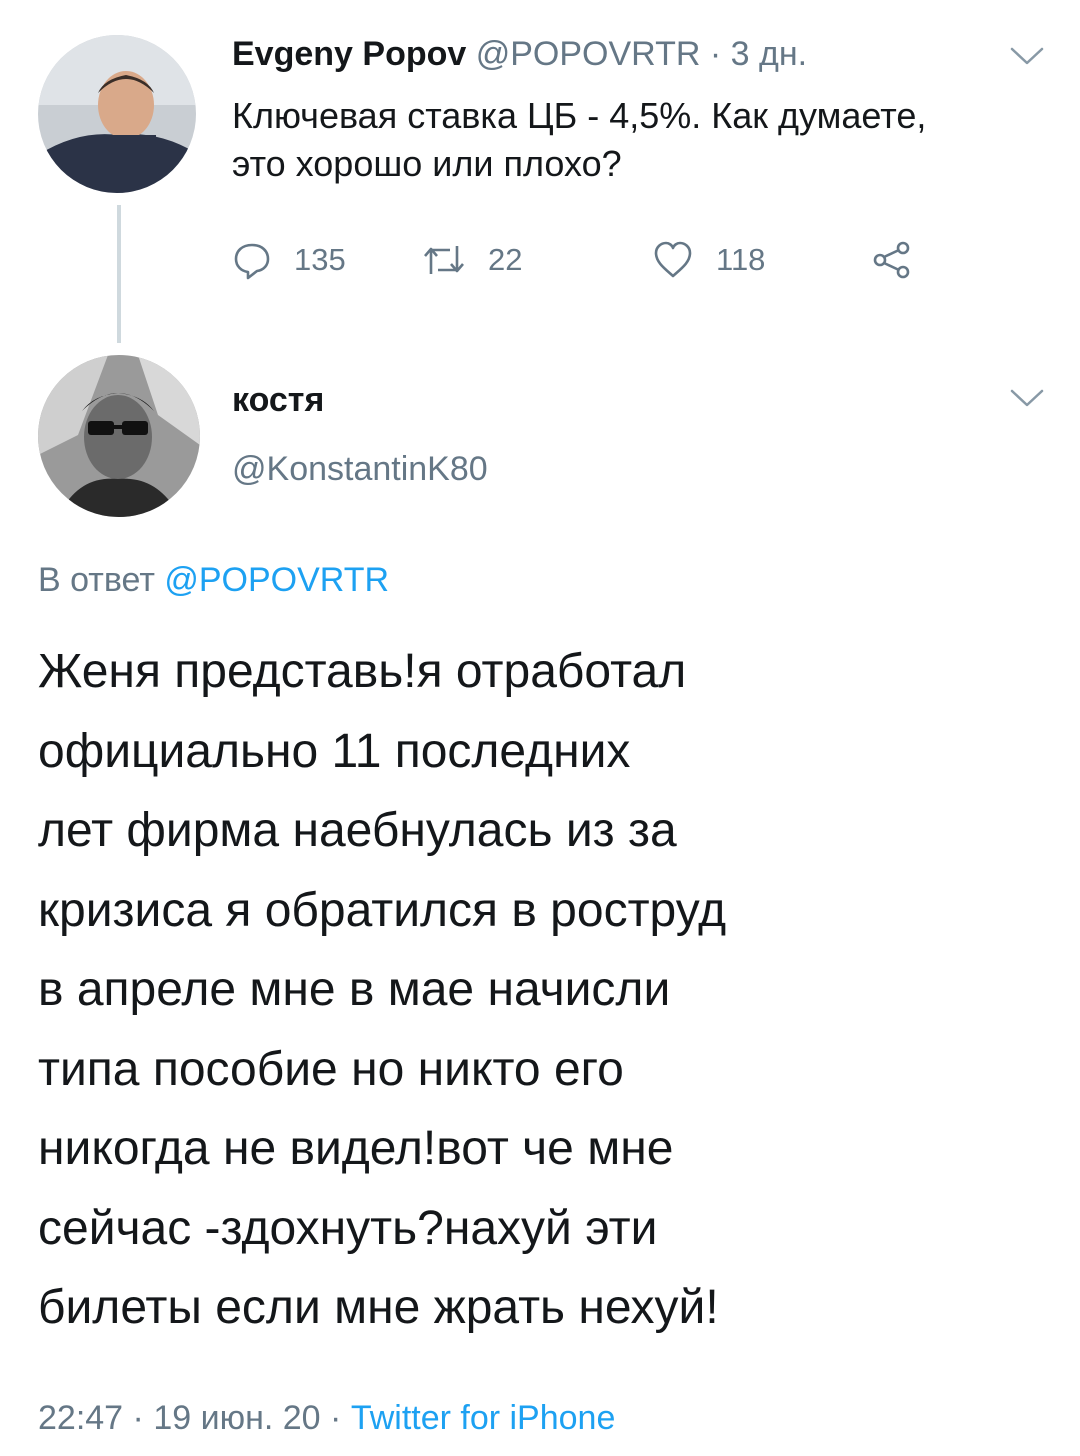 The height and width of the screenshot is (1456, 1080). What do you see at coordinates (349, 54) in the screenshot?
I see `parent-author-name: Evgeny Popov` at bounding box center [349, 54].